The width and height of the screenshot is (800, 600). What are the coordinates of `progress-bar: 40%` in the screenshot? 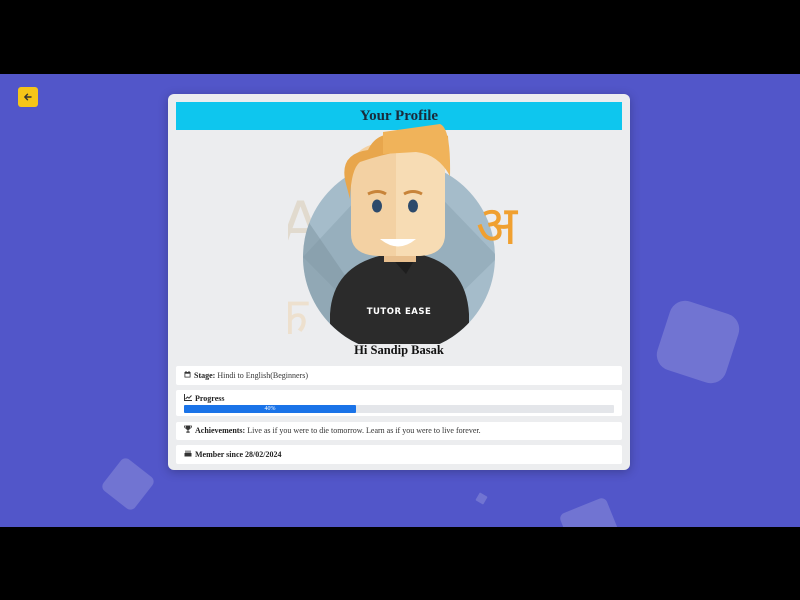 It's located at (399, 409).